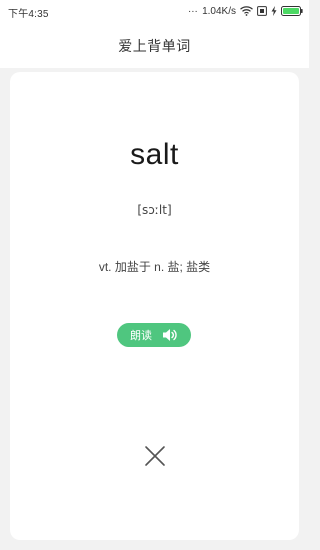 Image resolution: width=320 pixels, height=550 pixels. I want to click on charging-bolt-icon, so click(274, 11).